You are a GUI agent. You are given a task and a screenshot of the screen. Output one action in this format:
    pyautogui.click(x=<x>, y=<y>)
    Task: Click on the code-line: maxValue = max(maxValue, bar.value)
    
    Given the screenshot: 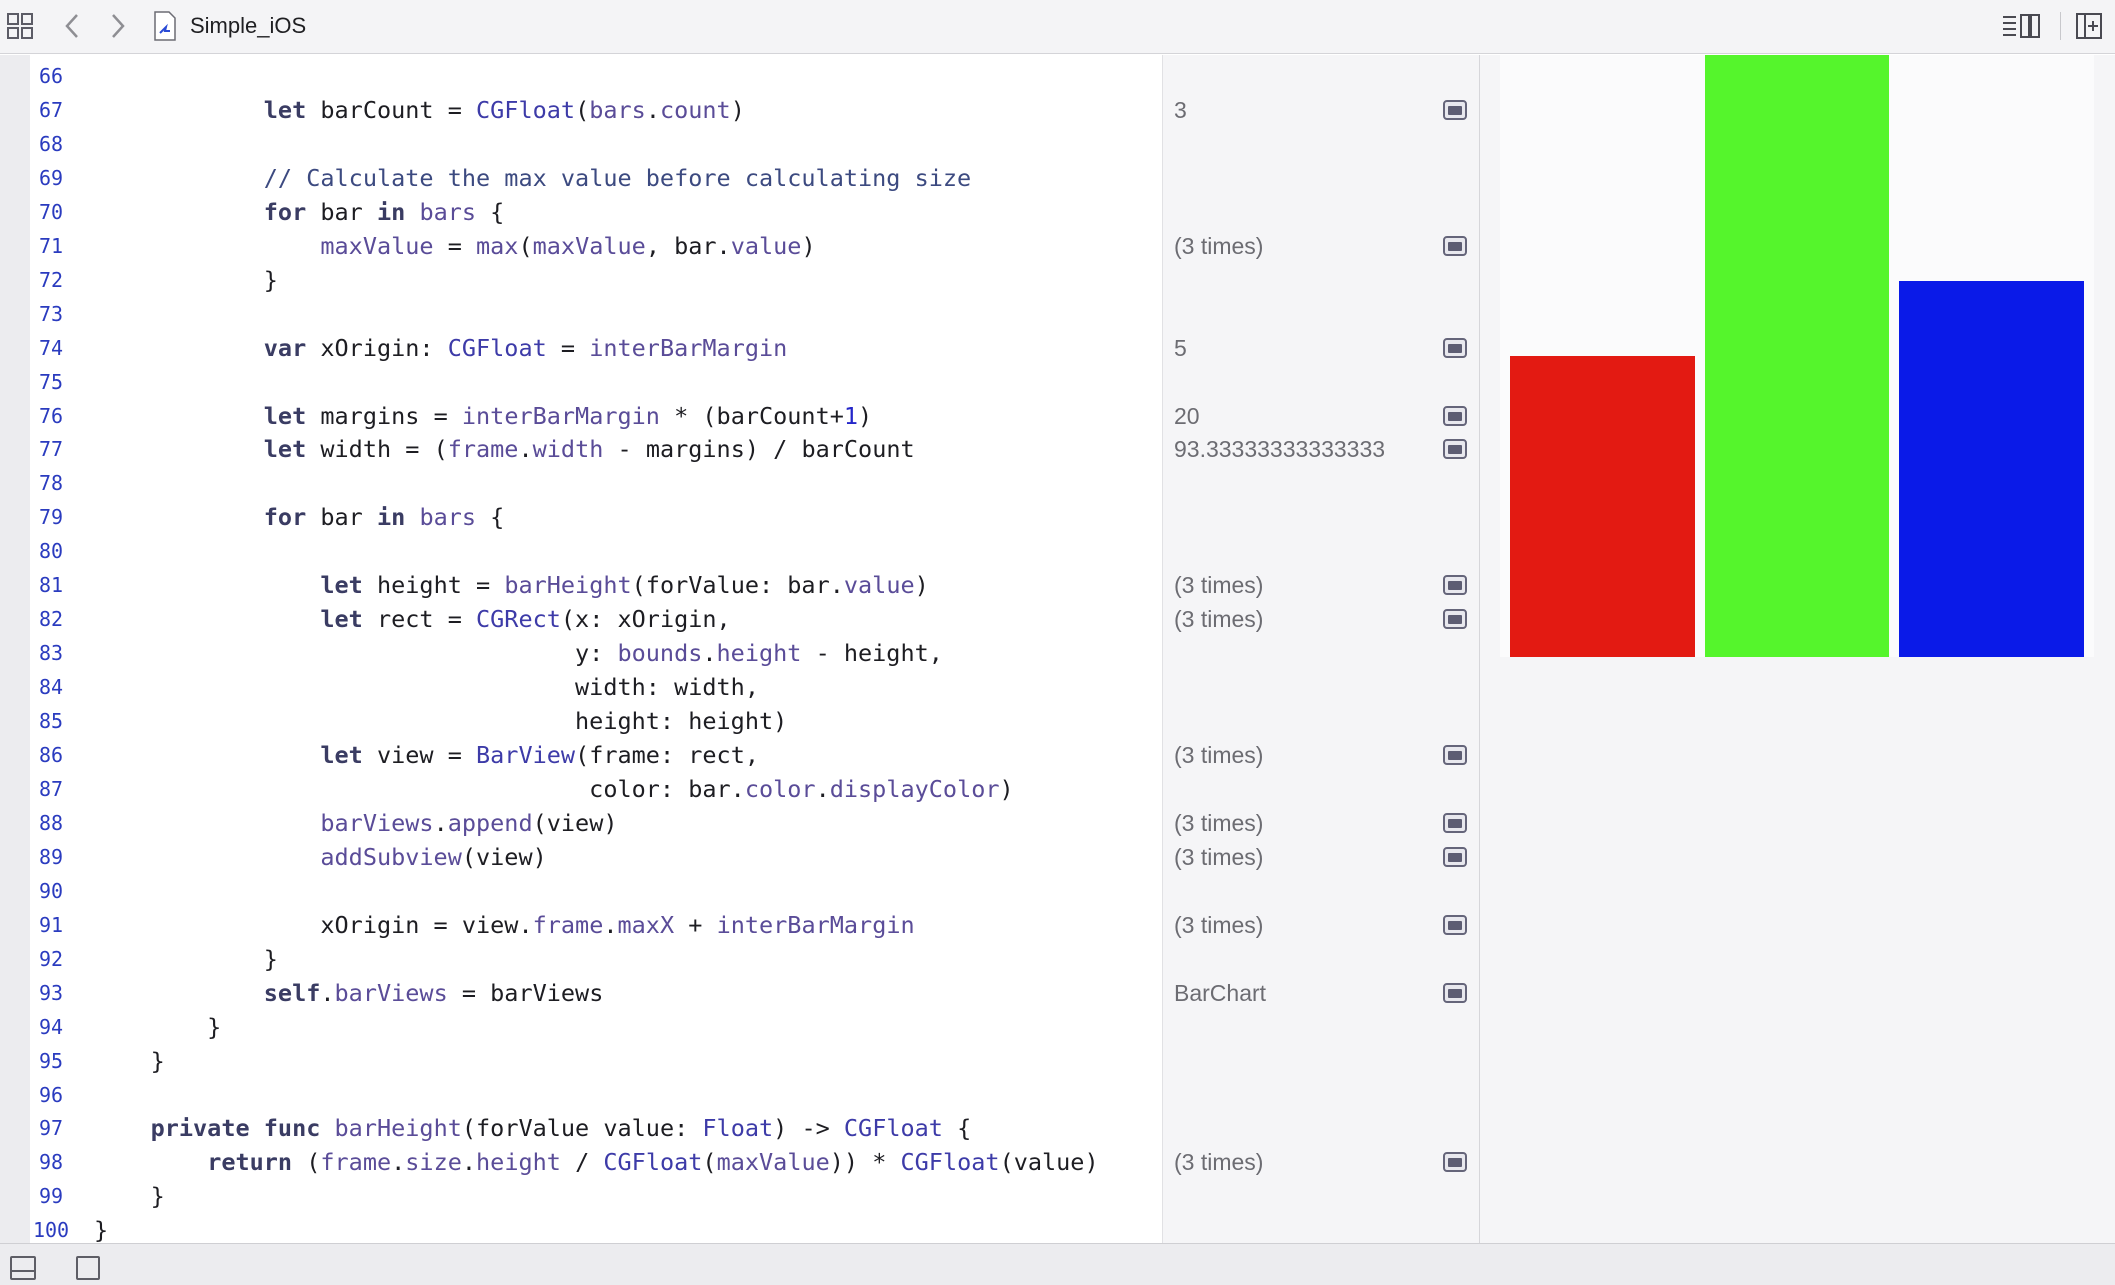 What is the action you would take?
    pyautogui.click(x=454, y=246)
    